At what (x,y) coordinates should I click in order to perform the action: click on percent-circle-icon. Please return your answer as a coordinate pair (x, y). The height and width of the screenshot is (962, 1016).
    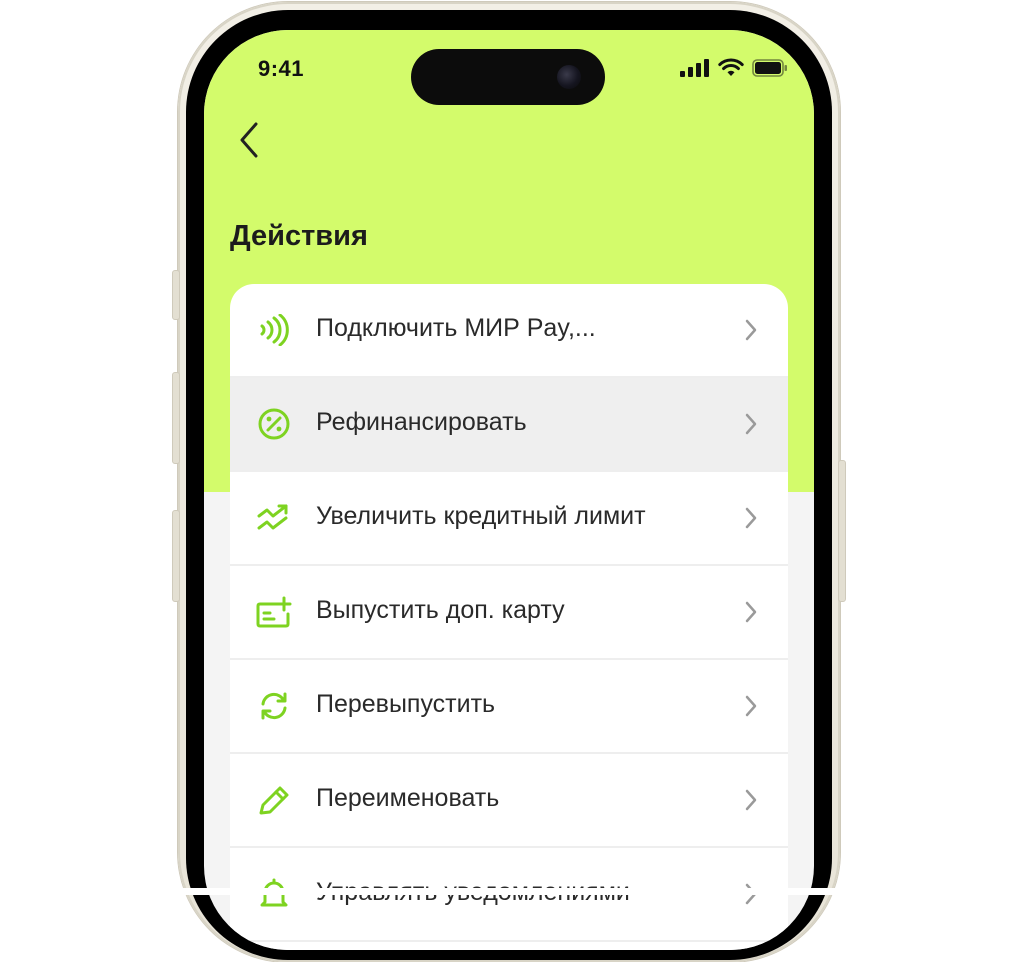
    Looking at the image, I should click on (274, 424).